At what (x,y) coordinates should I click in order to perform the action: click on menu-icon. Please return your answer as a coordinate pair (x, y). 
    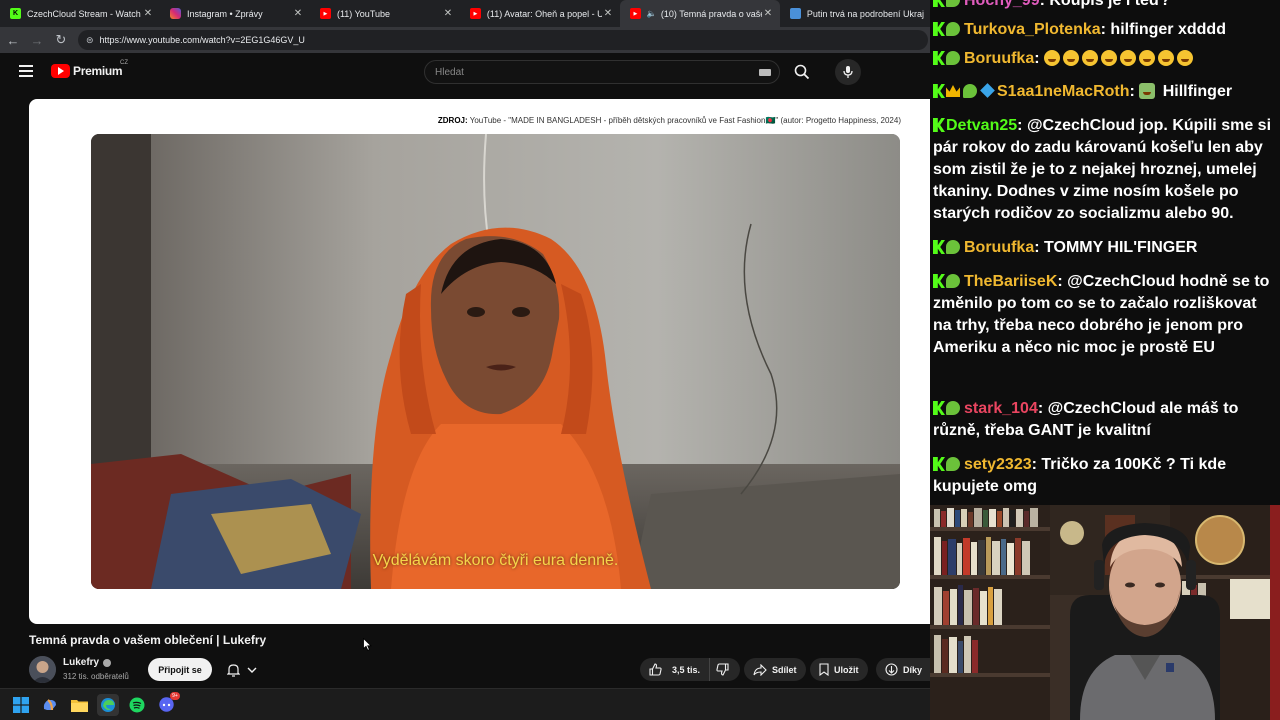
    Looking at the image, I should click on (26, 71).